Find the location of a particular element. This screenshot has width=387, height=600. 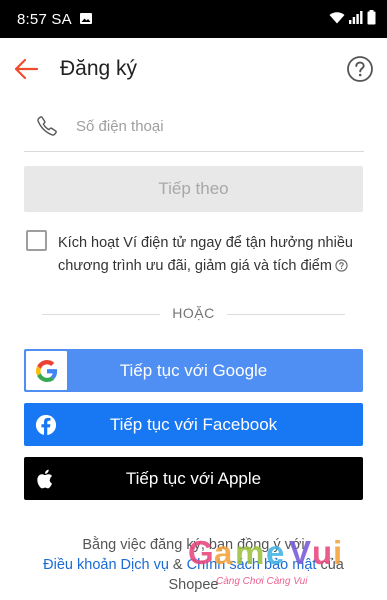

apple-button-label: Tiếp tục với Apple is located at coordinates (193, 478).